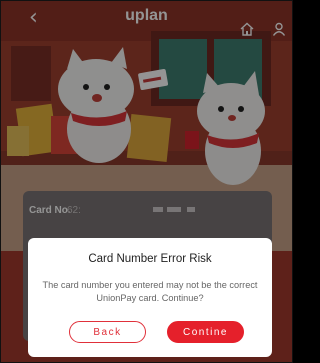 This screenshot has width=320, height=363. What do you see at coordinates (205, 332) in the screenshot?
I see `continue-button: Contine` at bounding box center [205, 332].